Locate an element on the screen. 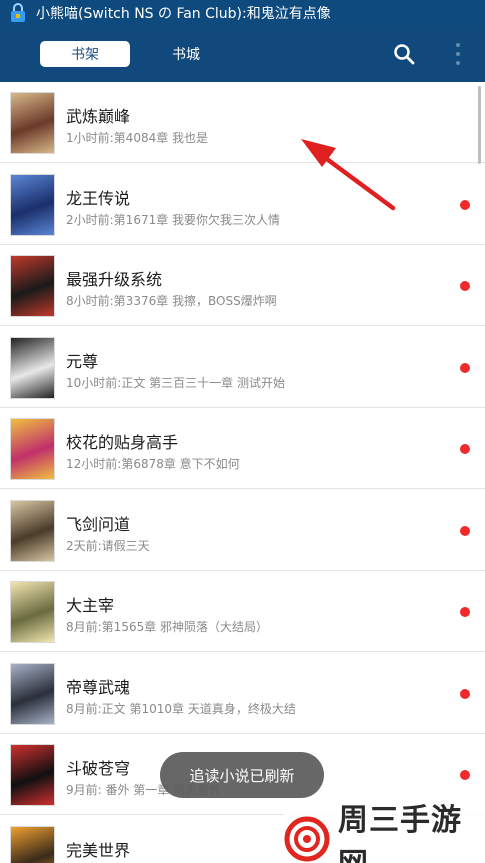 The width and height of the screenshot is (485, 863). book-row: 大主宰 8月前:第1565章 邪神陨落（大结局） is located at coordinates (242, 611).